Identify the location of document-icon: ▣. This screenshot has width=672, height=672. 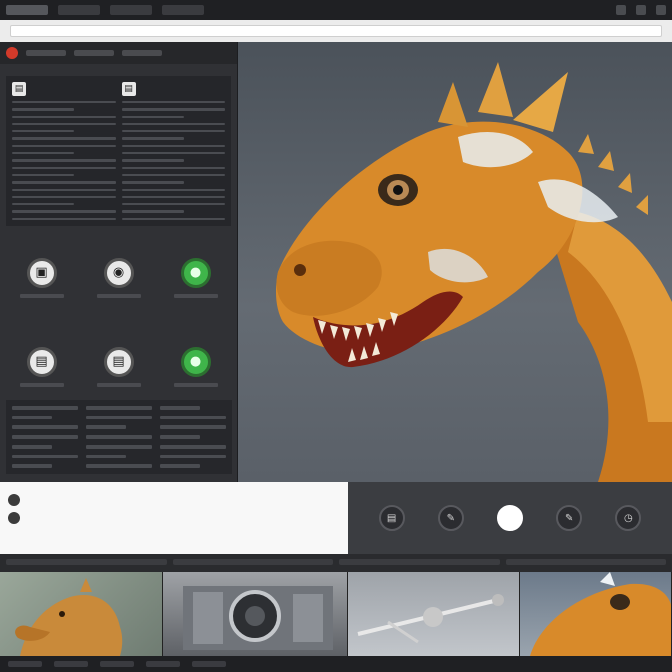
(41, 272).